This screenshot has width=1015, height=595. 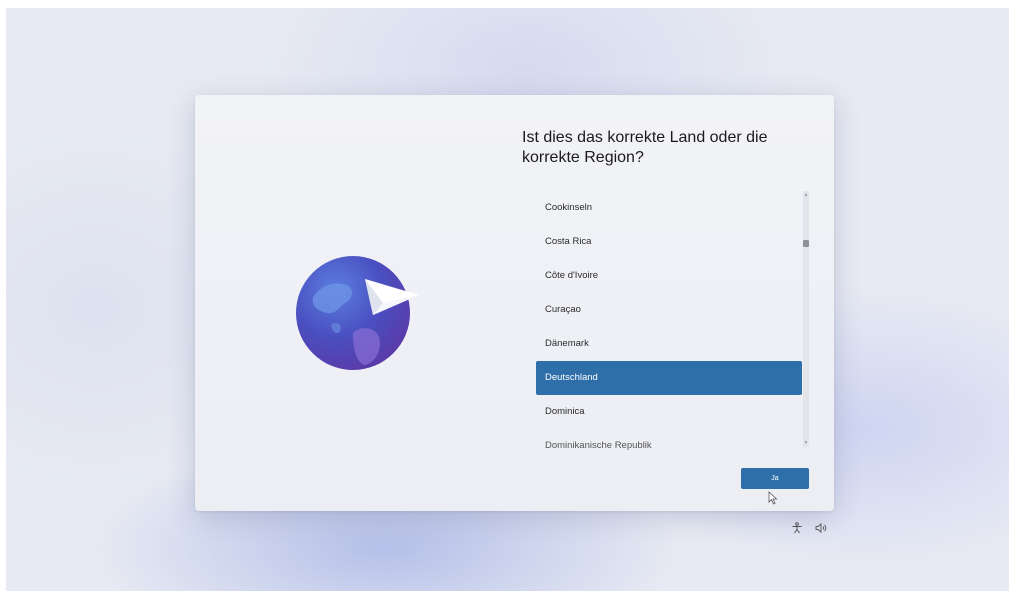 I want to click on scroll-thumb, so click(x=806, y=243).